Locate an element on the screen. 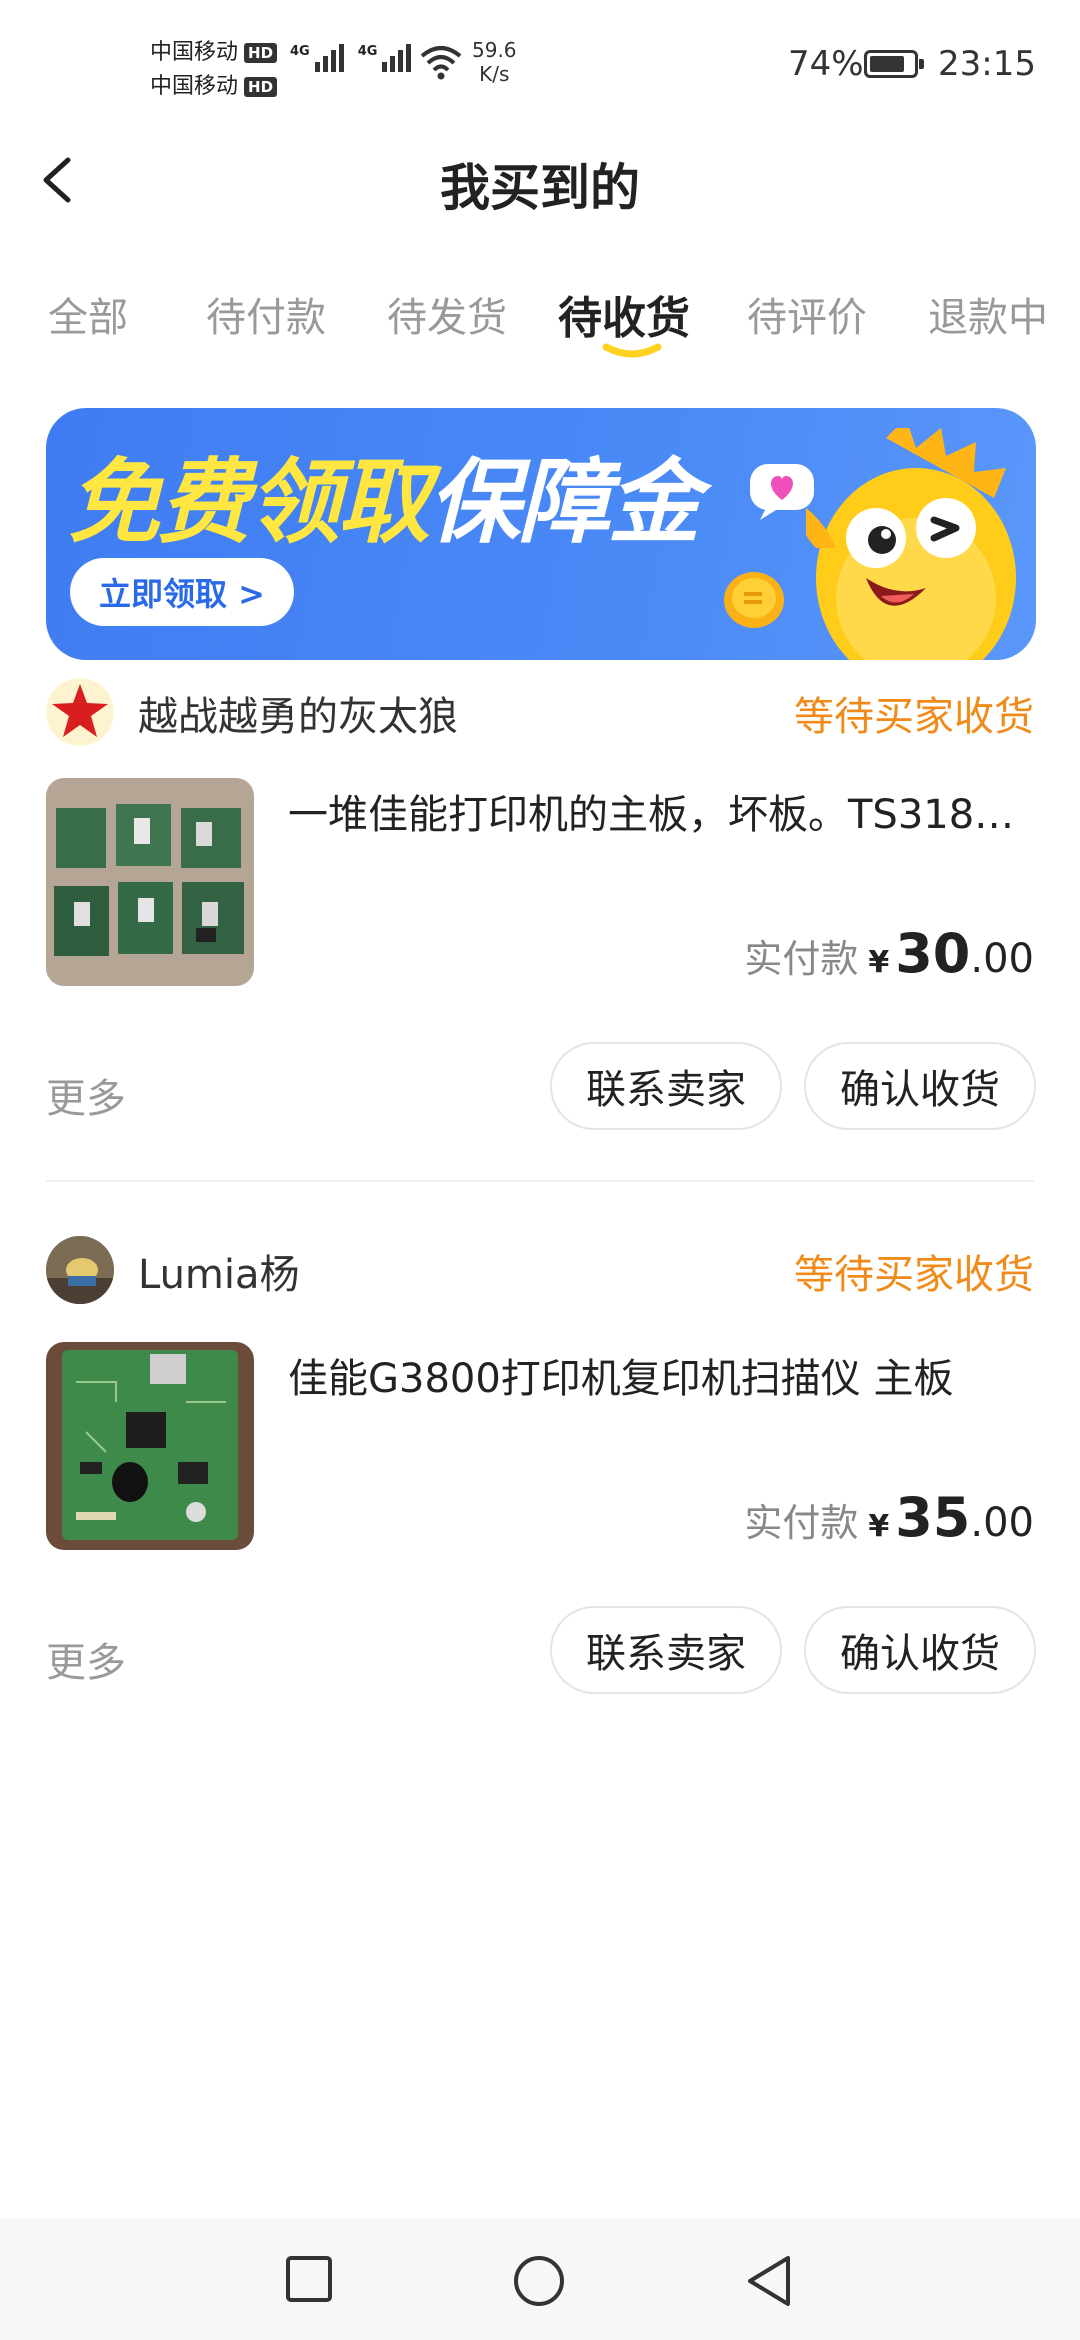  circuit-board-photo is located at coordinates (150, 1446).